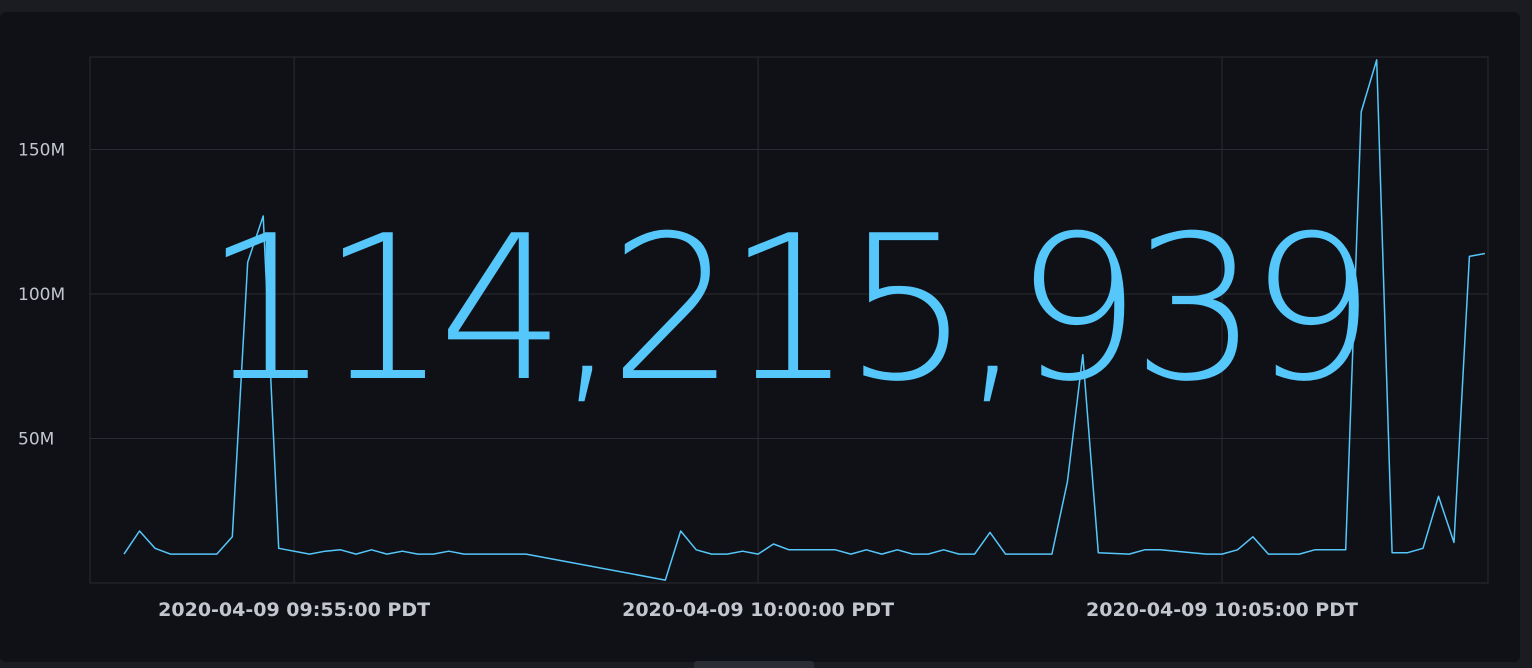  Describe the element at coordinates (294, 610) in the screenshot. I see `x-tick-label: 2020-04-09 09:55:00 PDT` at that location.